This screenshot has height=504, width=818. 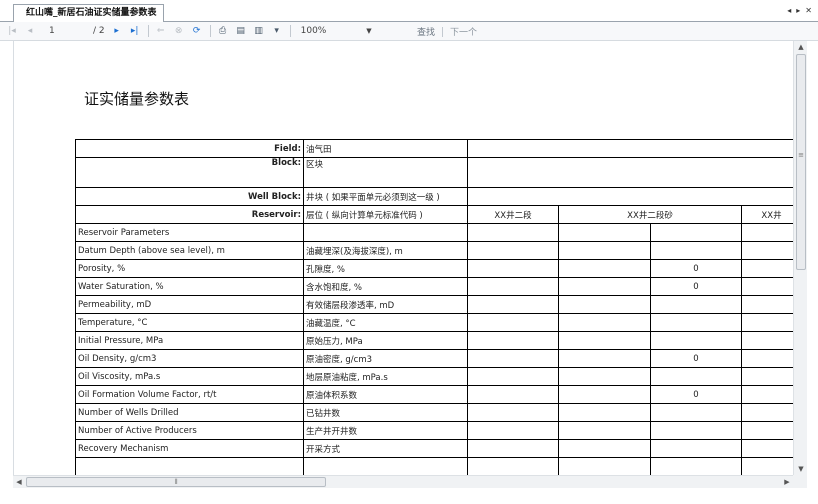 What do you see at coordinates (137, 99) in the screenshot?
I see `report-title: 证实储量参数表` at bounding box center [137, 99].